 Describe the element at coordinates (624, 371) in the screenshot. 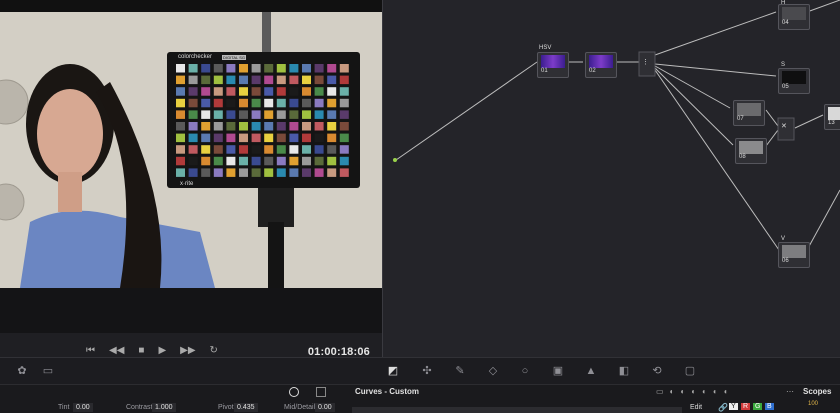

I see `key-icon: ◧` at that location.